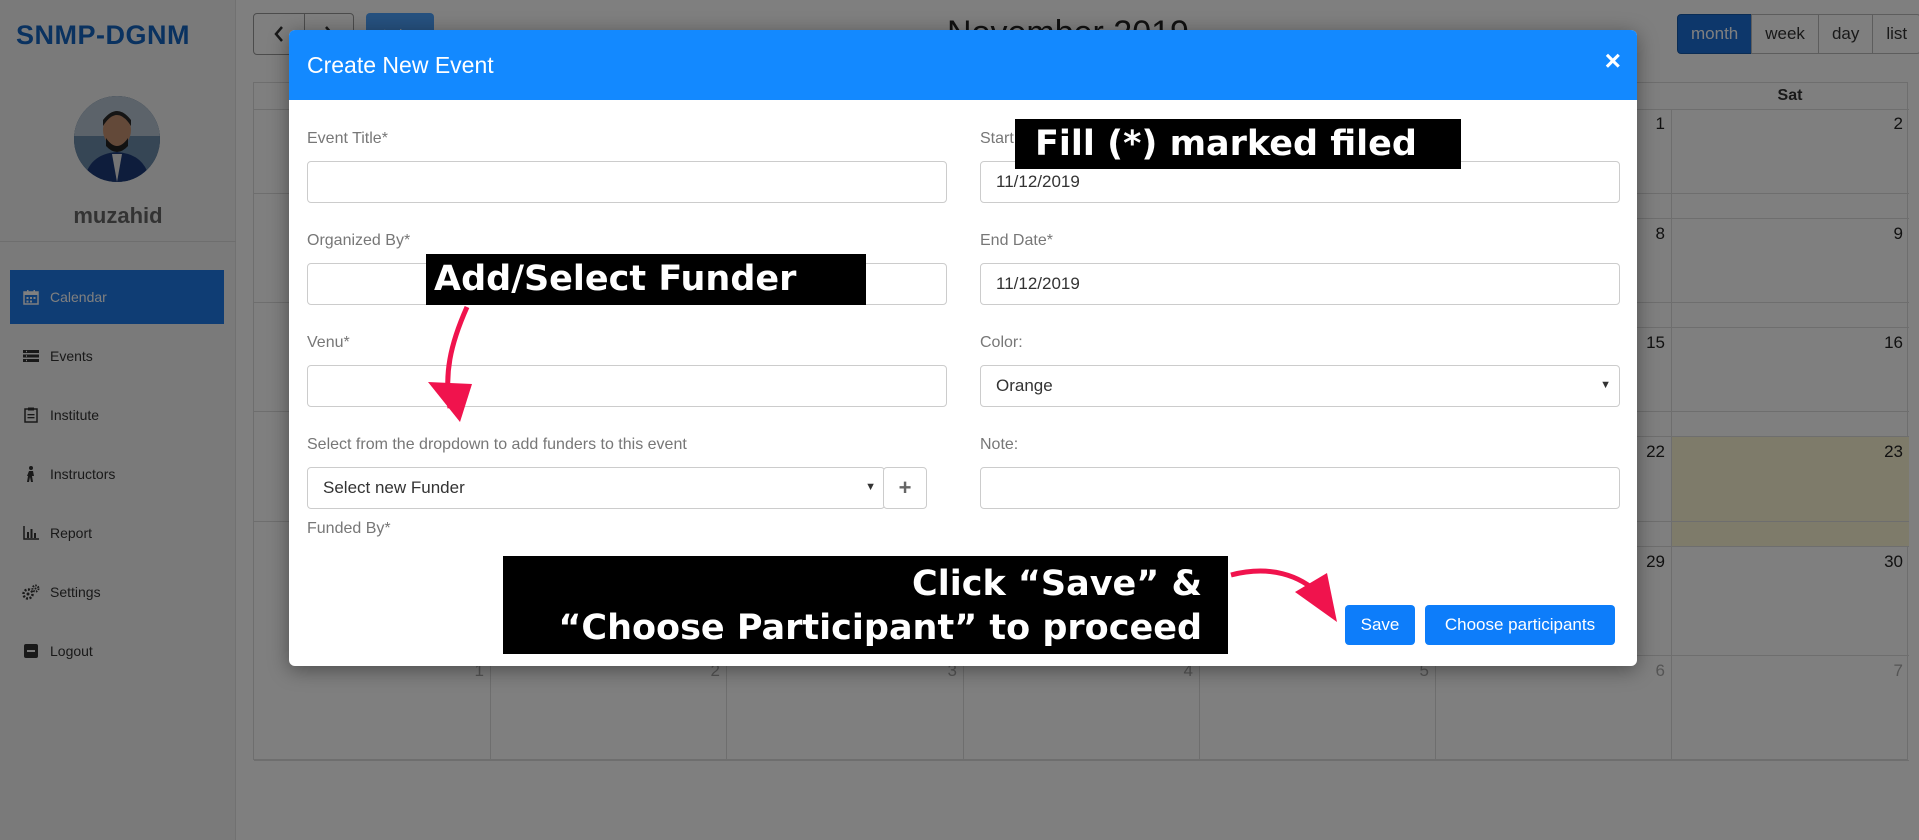 The height and width of the screenshot is (840, 1919). What do you see at coordinates (1520, 625) in the screenshot?
I see `choose-participants-button: Choose participants` at bounding box center [1520, 625].